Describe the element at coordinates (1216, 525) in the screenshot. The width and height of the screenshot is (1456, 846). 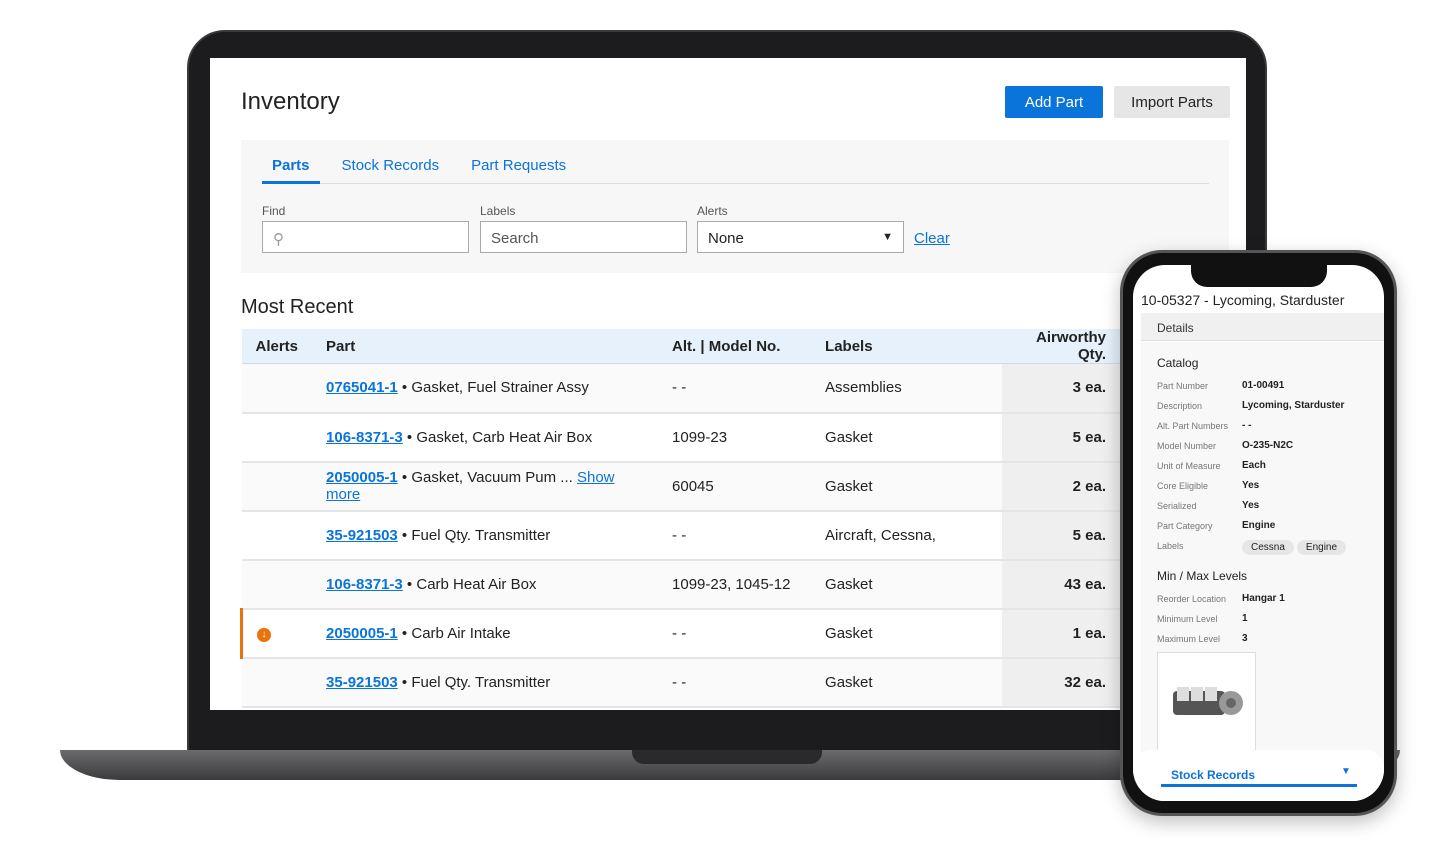
I see `detail-row: Part Category Engine` at that location.